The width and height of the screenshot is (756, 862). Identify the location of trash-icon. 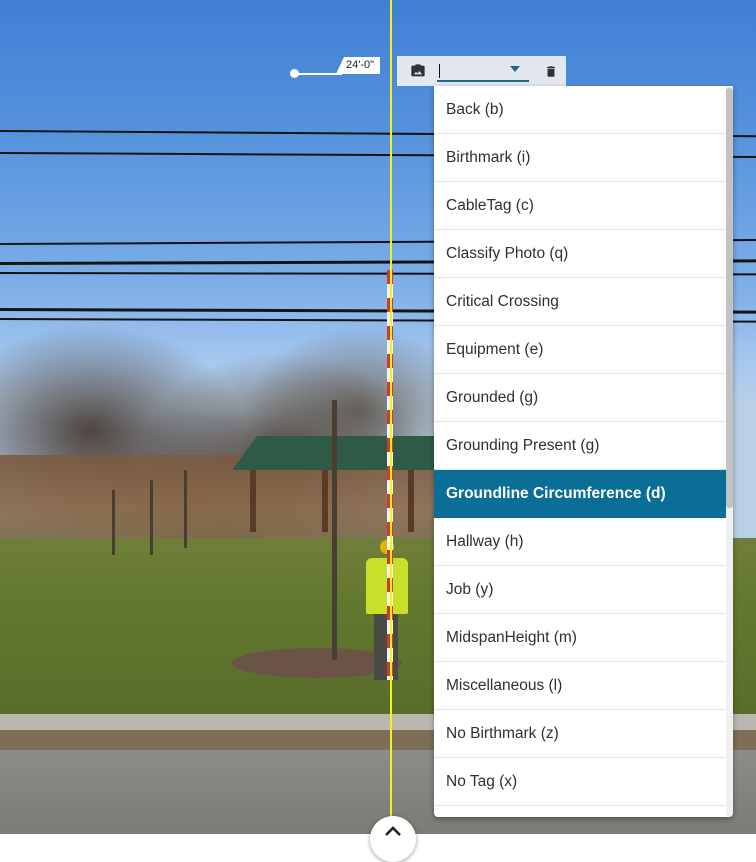
(551, 71).